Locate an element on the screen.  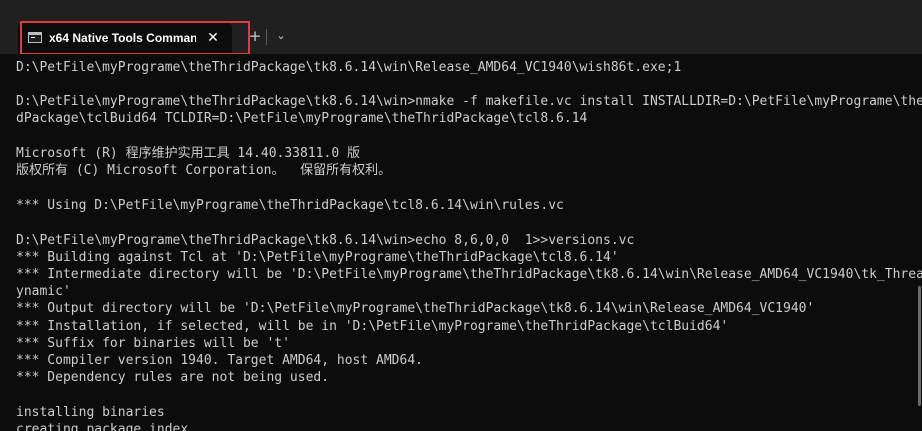
tab-title: x64 Native Tools Command Prompt is located at coordinates (122, 38).